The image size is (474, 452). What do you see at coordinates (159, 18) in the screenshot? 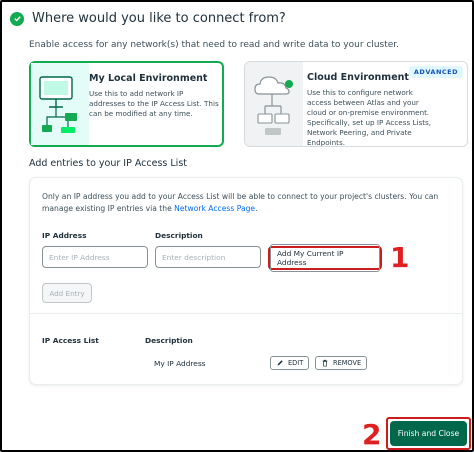
I see `page-title: Where would you like to connect from?` at bounding box center [159, 18].